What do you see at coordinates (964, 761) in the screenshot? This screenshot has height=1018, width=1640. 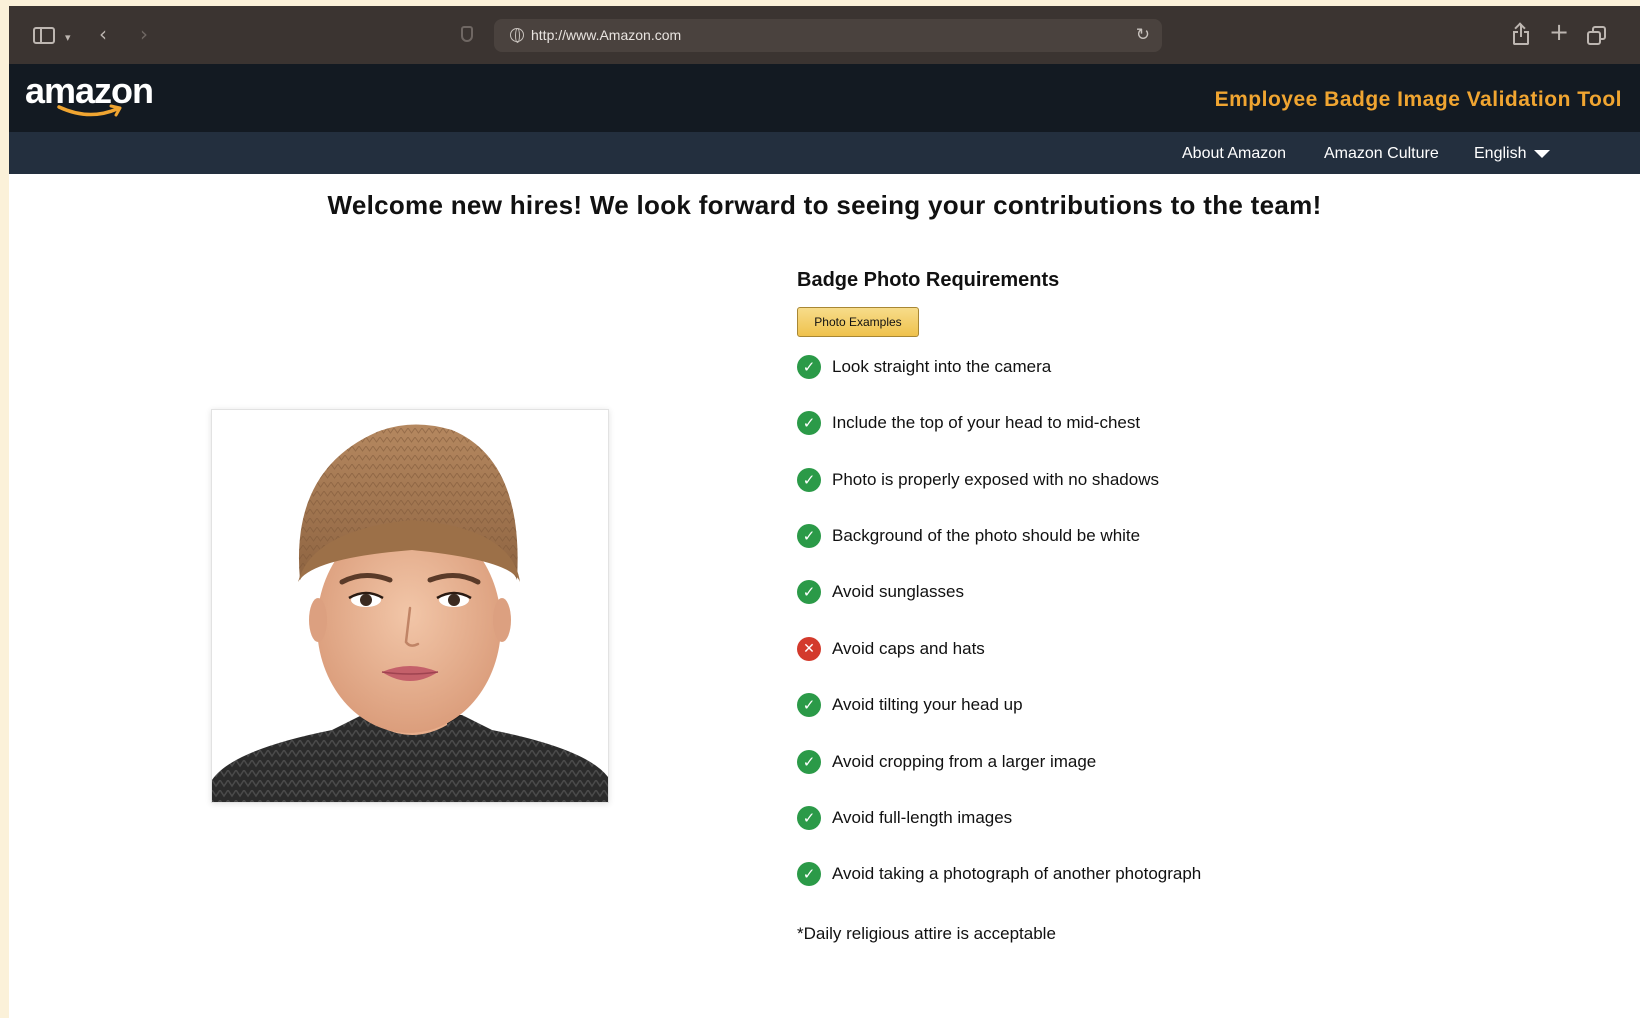 I see `requirement-text: Avoid cropping from a larger image` at bounding box center [964, 761].